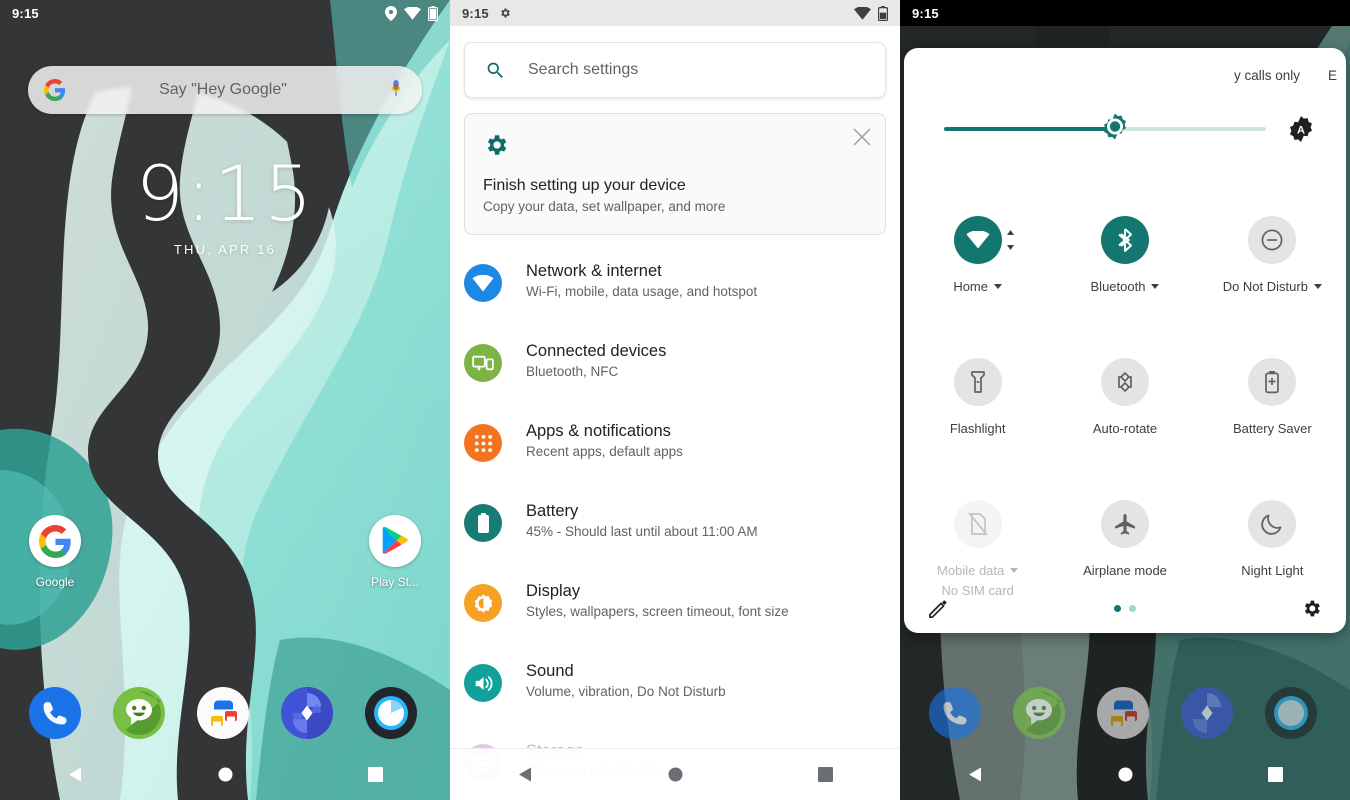 The image size is (1350, 800). I want to click on google-search-bar: Say "Hey Google", so click(225, 90).